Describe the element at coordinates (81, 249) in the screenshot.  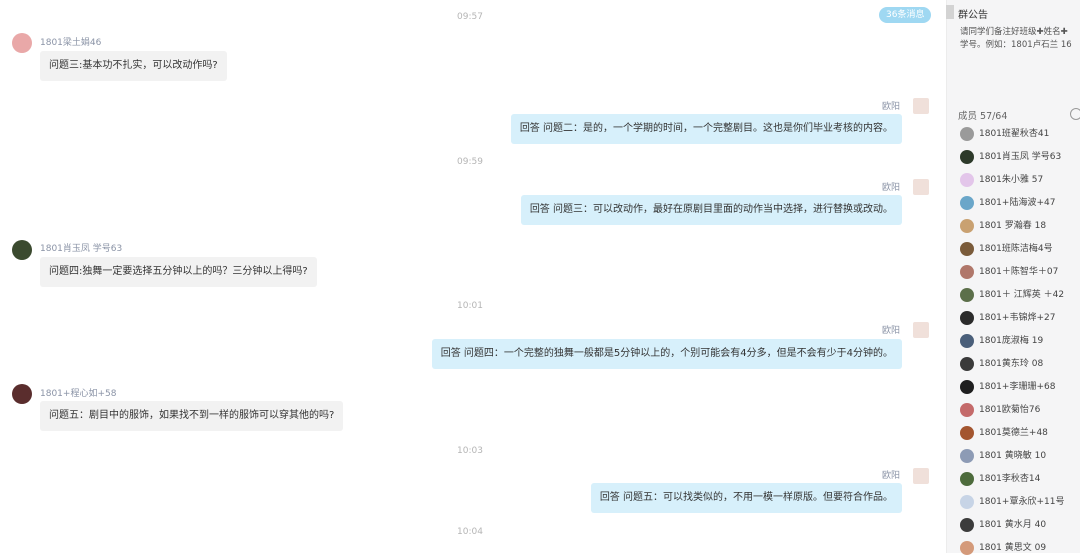
I see `sender-name: 1801肖玉凤 学号63` at that location.